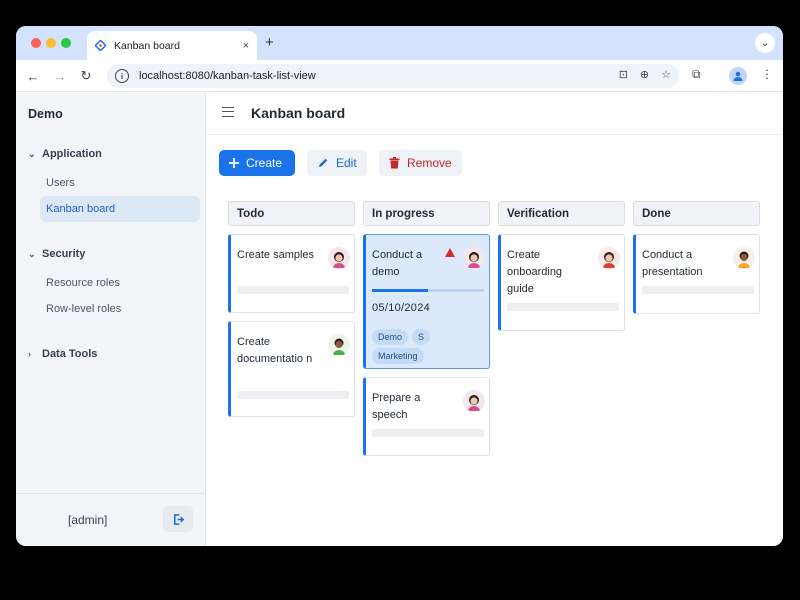  I want to click on task-card: Conduct a presentation, so click(696, 274).